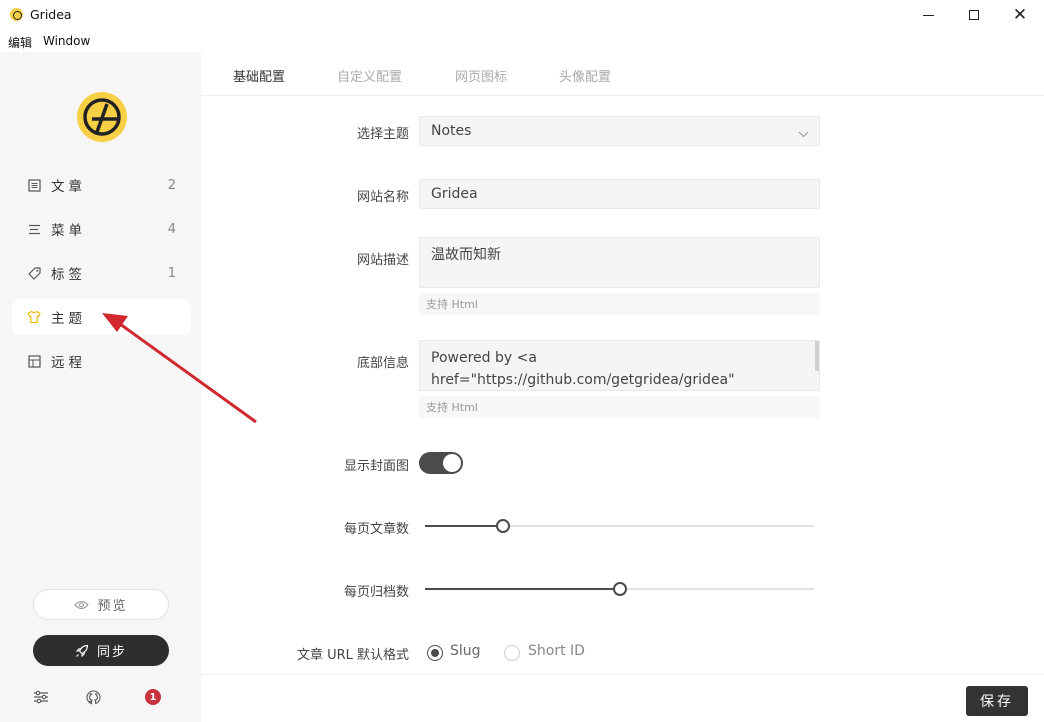 This screenshot has width=1044, height=722. Describe the element at coordinates (512, 653) in the screenshot. I see `radio-short-id` at that location.